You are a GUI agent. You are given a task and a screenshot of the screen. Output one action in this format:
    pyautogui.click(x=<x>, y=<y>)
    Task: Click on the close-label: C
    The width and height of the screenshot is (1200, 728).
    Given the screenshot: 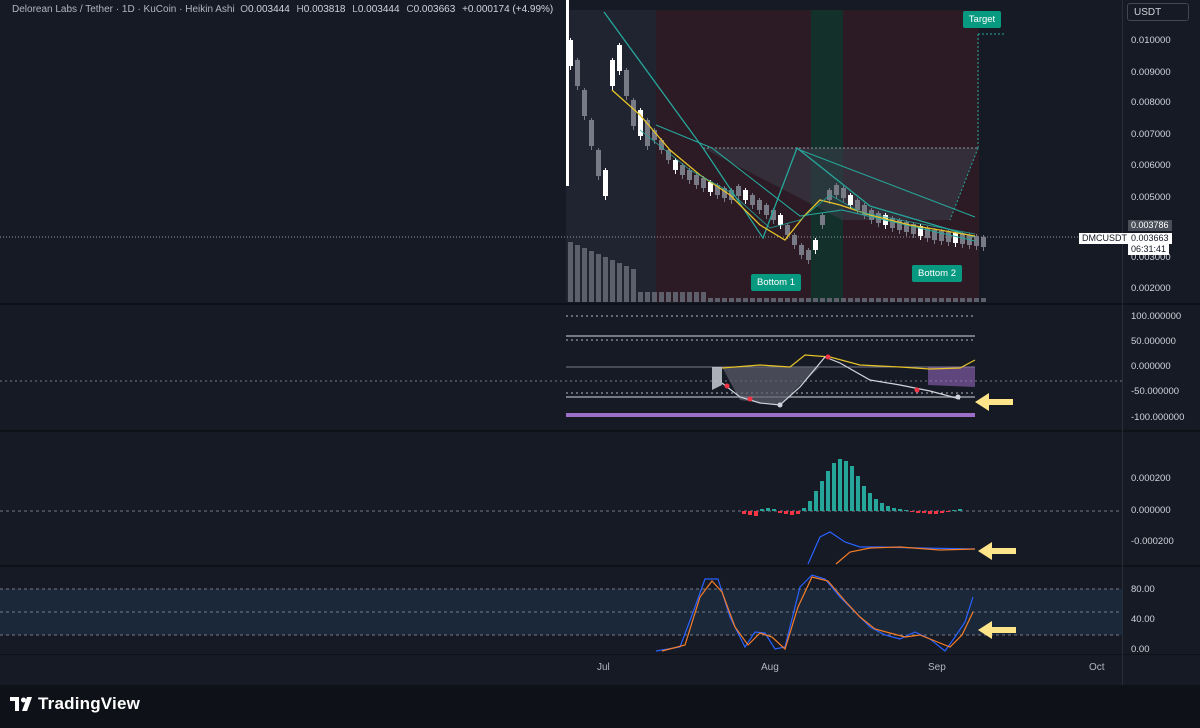 What is the action you would take?
    pyautogui.click(x=410, y=9)
    